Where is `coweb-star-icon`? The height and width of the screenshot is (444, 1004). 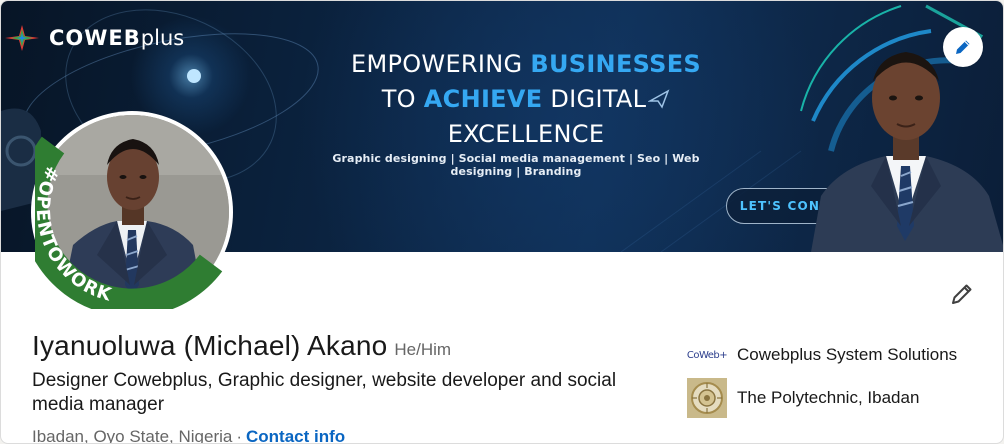
coweb-star-icon is located at coordinates (22, 38).